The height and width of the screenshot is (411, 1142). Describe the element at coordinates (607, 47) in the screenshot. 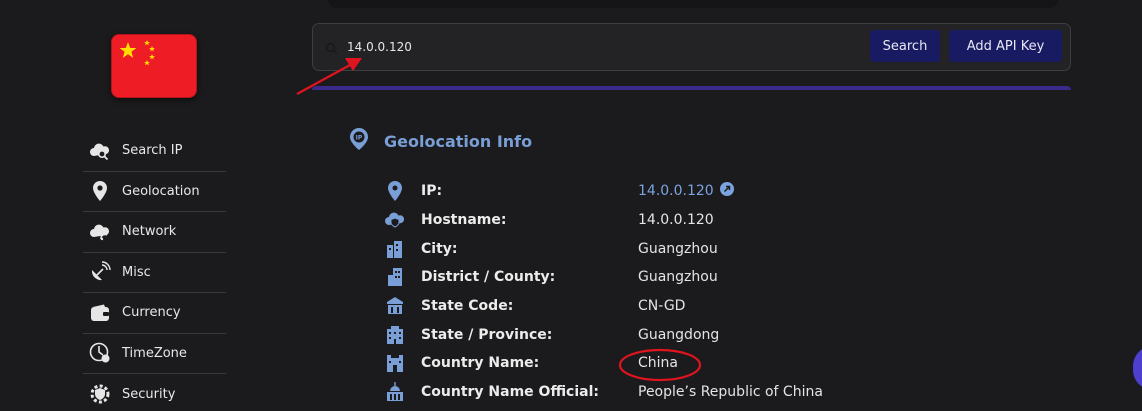

I see `ip-search-input` at that location.